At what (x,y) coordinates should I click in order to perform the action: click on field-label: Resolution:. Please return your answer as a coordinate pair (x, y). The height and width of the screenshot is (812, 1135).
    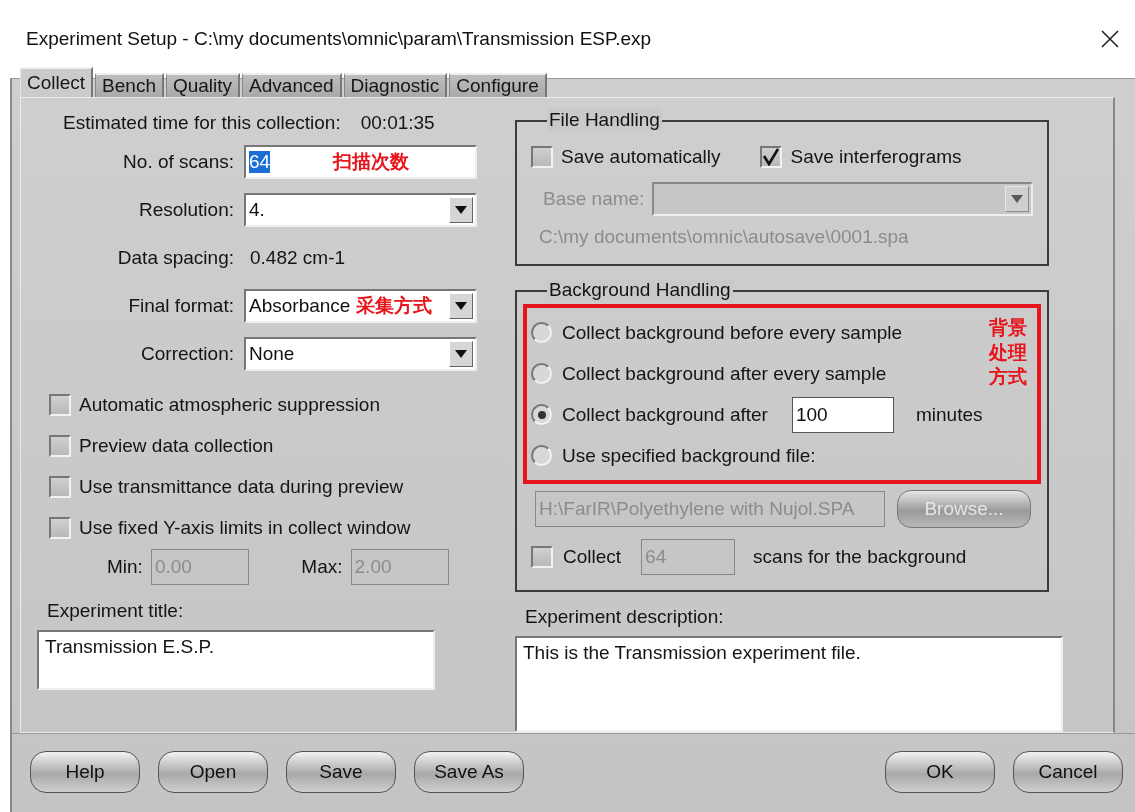
    Looking at the image, I should click on (185, 210).